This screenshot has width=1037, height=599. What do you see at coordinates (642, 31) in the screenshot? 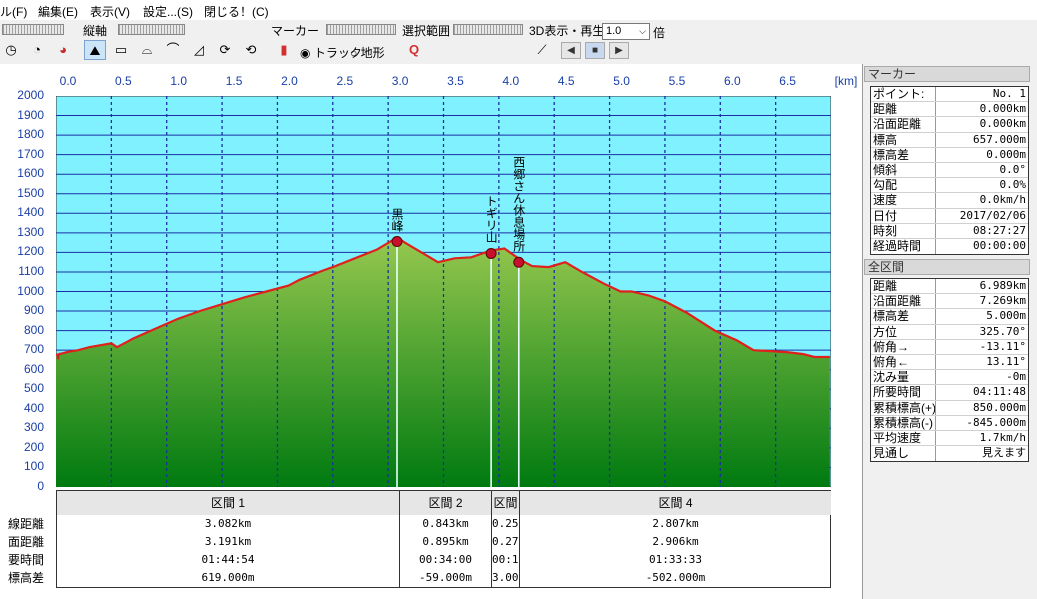
I see `chevron-down-icon: ⌵` at bounding box center [642, 31].